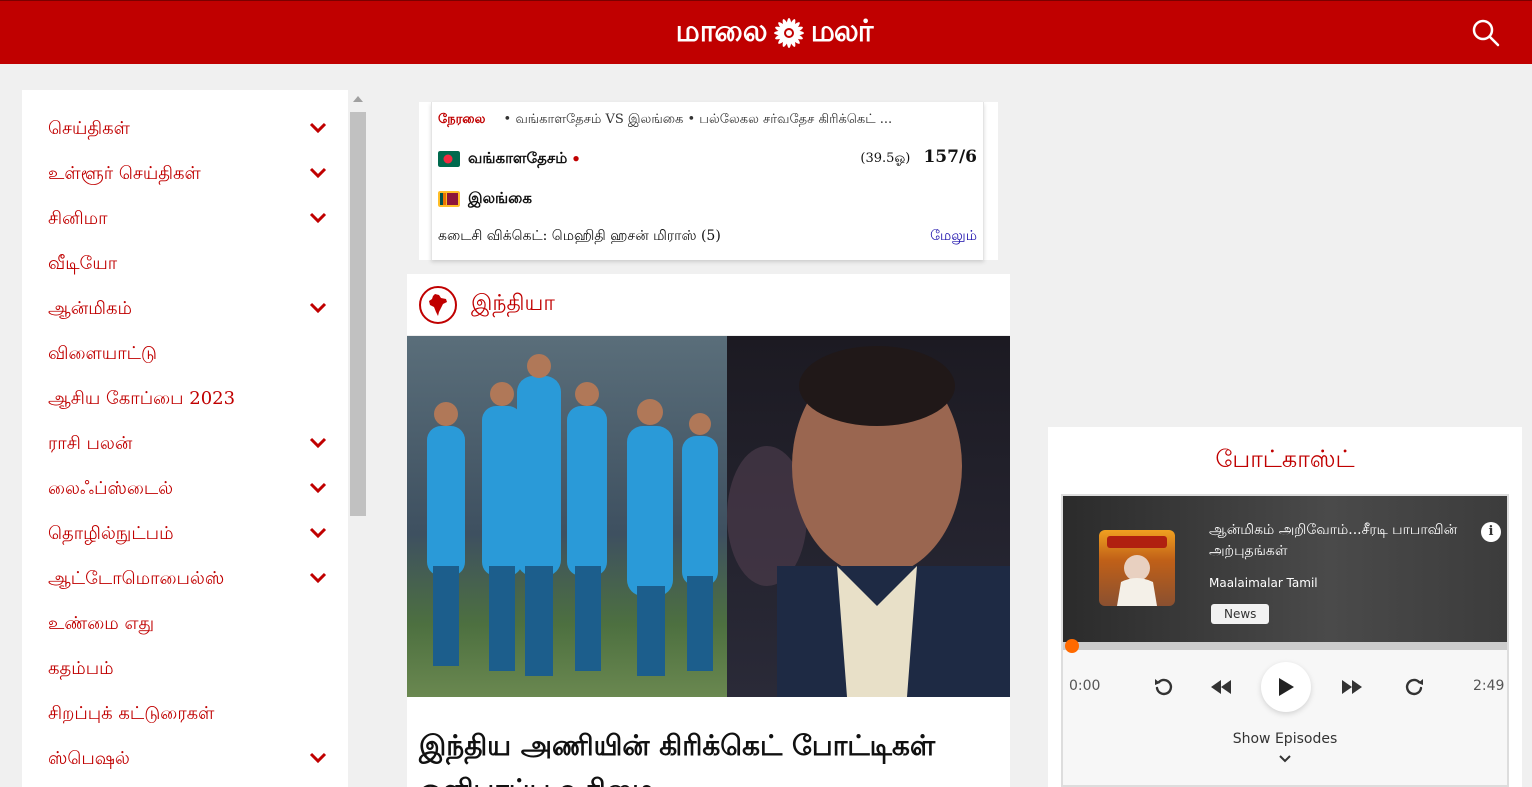 This screenshot has width=1532, height=787. Describe the element at coordinates (449, 199) in the screenshot. I see `sri-lanka-flag-icon` at that location.